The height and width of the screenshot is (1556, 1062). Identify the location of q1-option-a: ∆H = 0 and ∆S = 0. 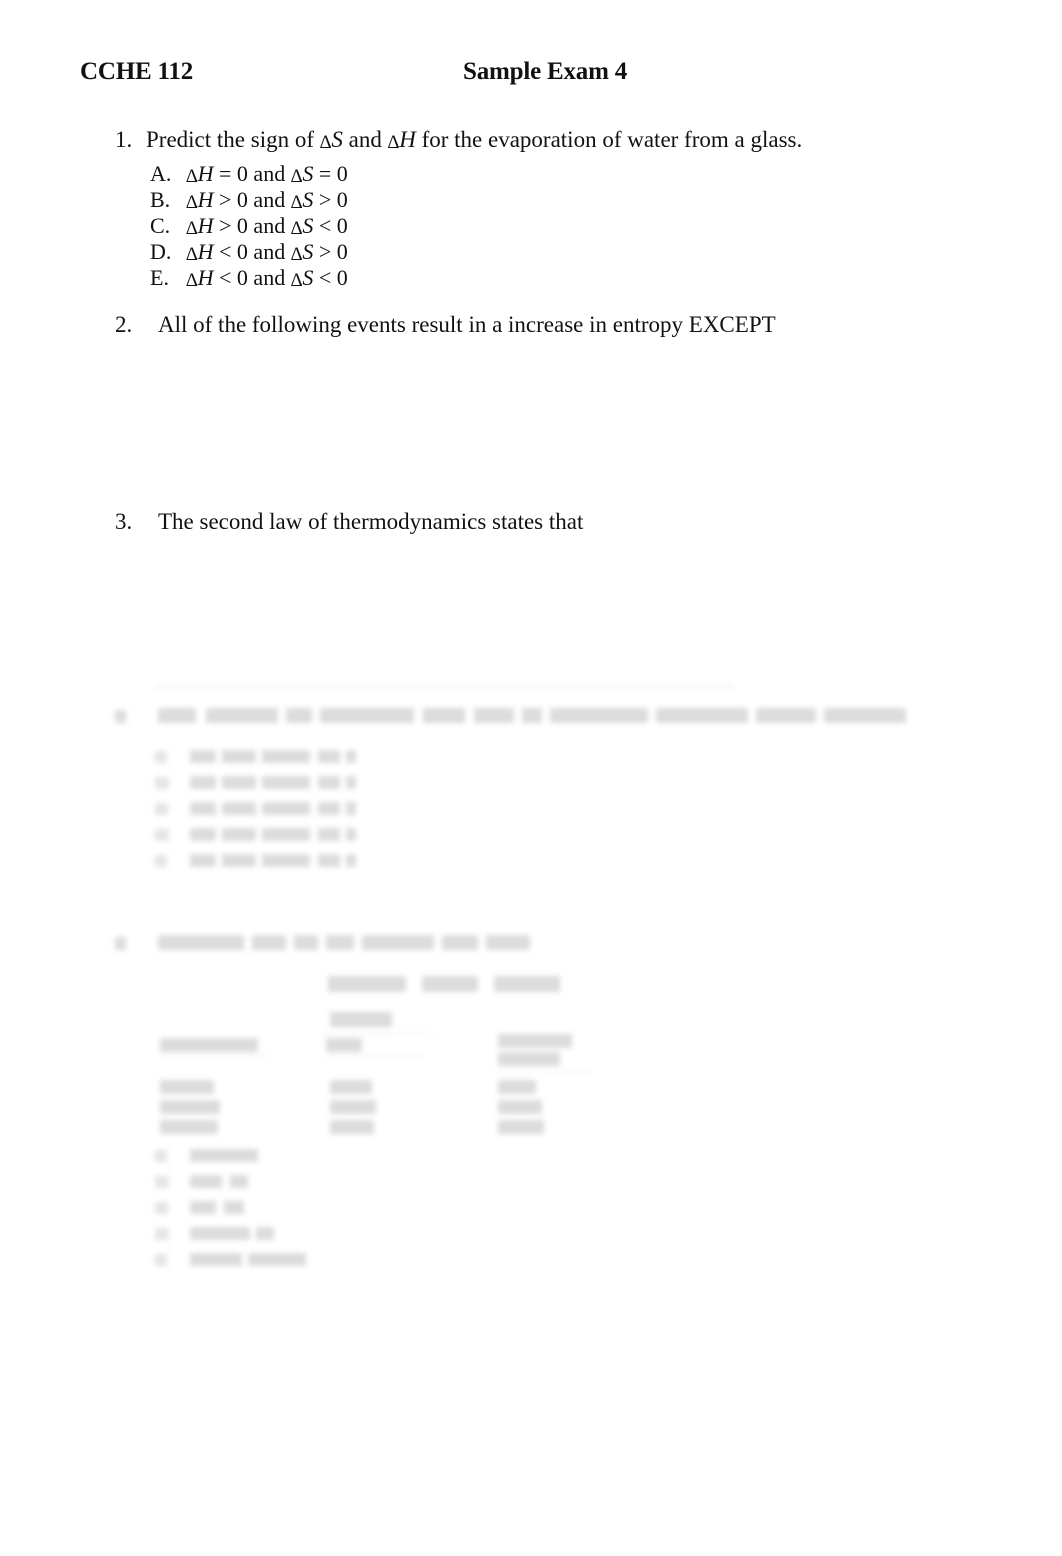
(267, 175).